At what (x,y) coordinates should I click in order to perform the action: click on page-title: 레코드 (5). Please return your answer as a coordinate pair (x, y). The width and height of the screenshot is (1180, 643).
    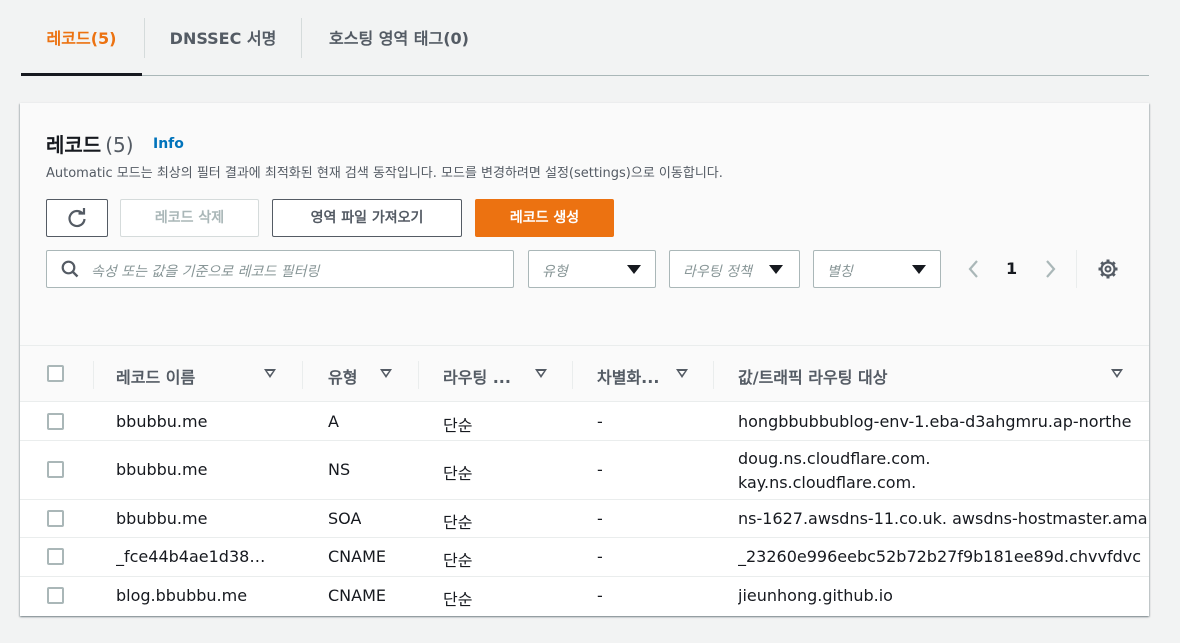
    Looking at the image, I should click on (90, 143).